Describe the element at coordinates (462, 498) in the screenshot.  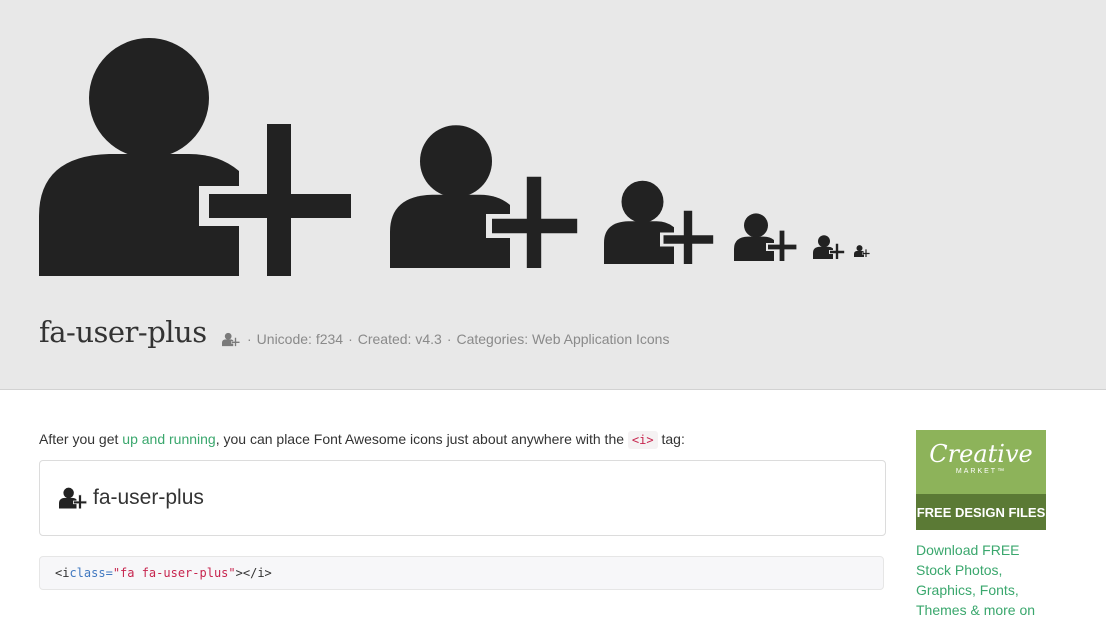
I see `icon-example-box: fa-user-plus` at that location.